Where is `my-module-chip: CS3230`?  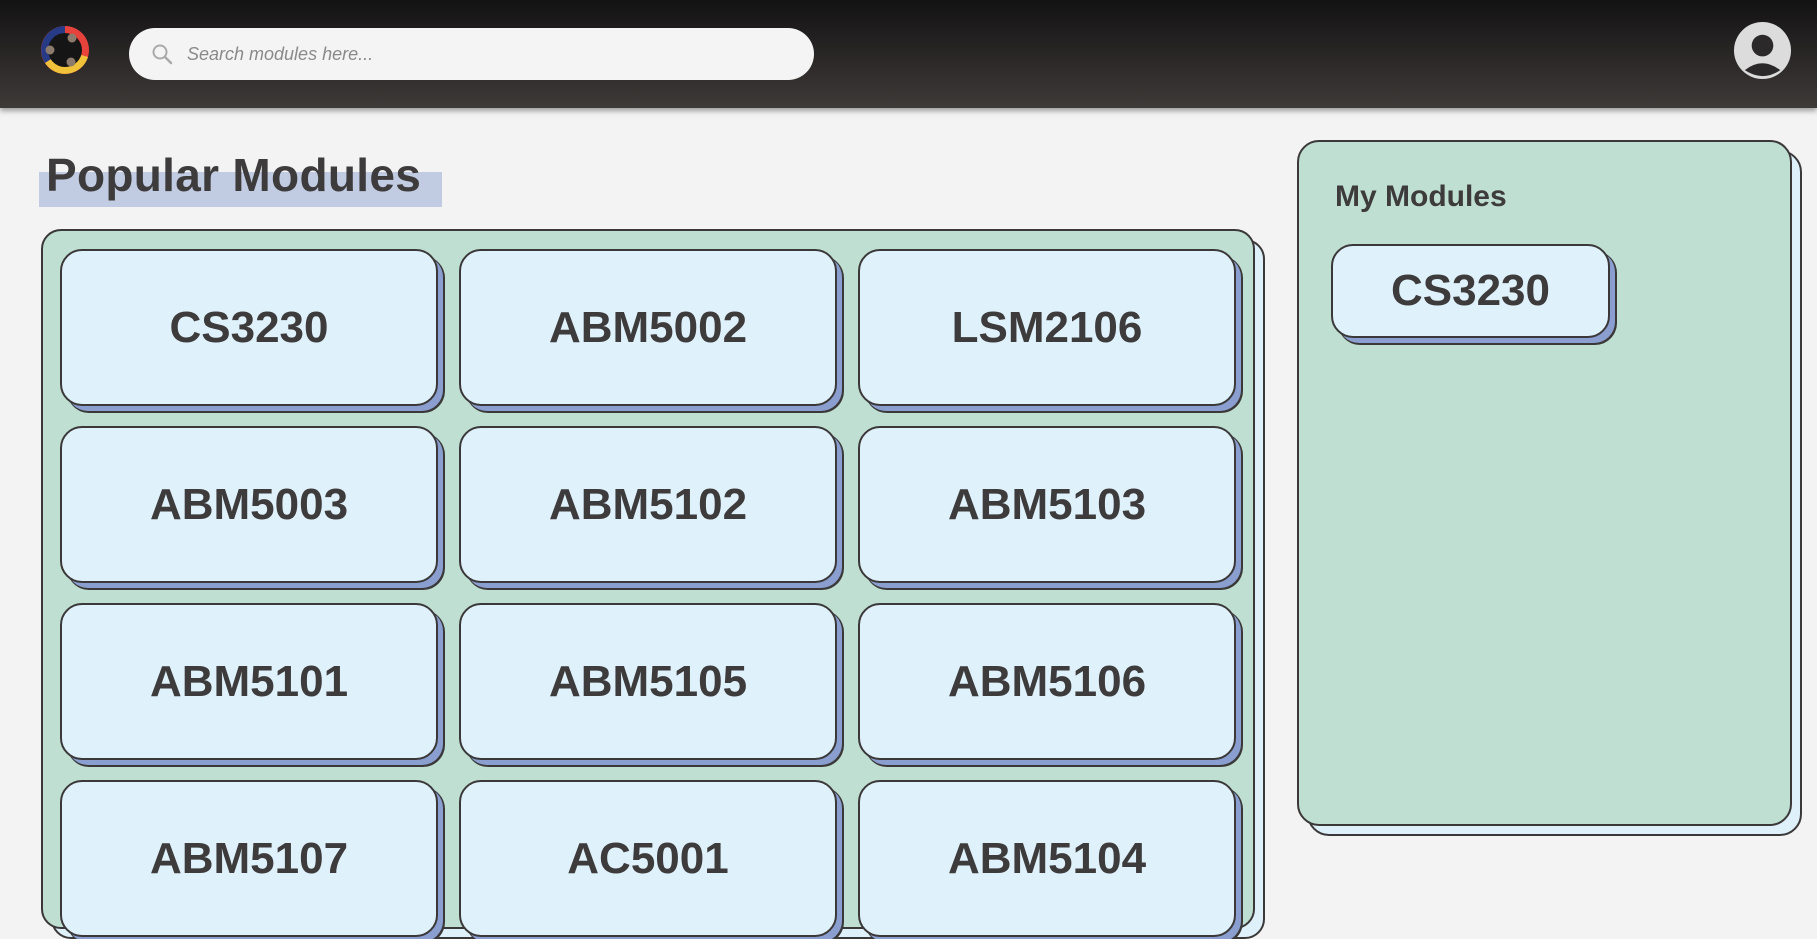
my-module-chip: CS3230 is located at coordinates (1470, 291).